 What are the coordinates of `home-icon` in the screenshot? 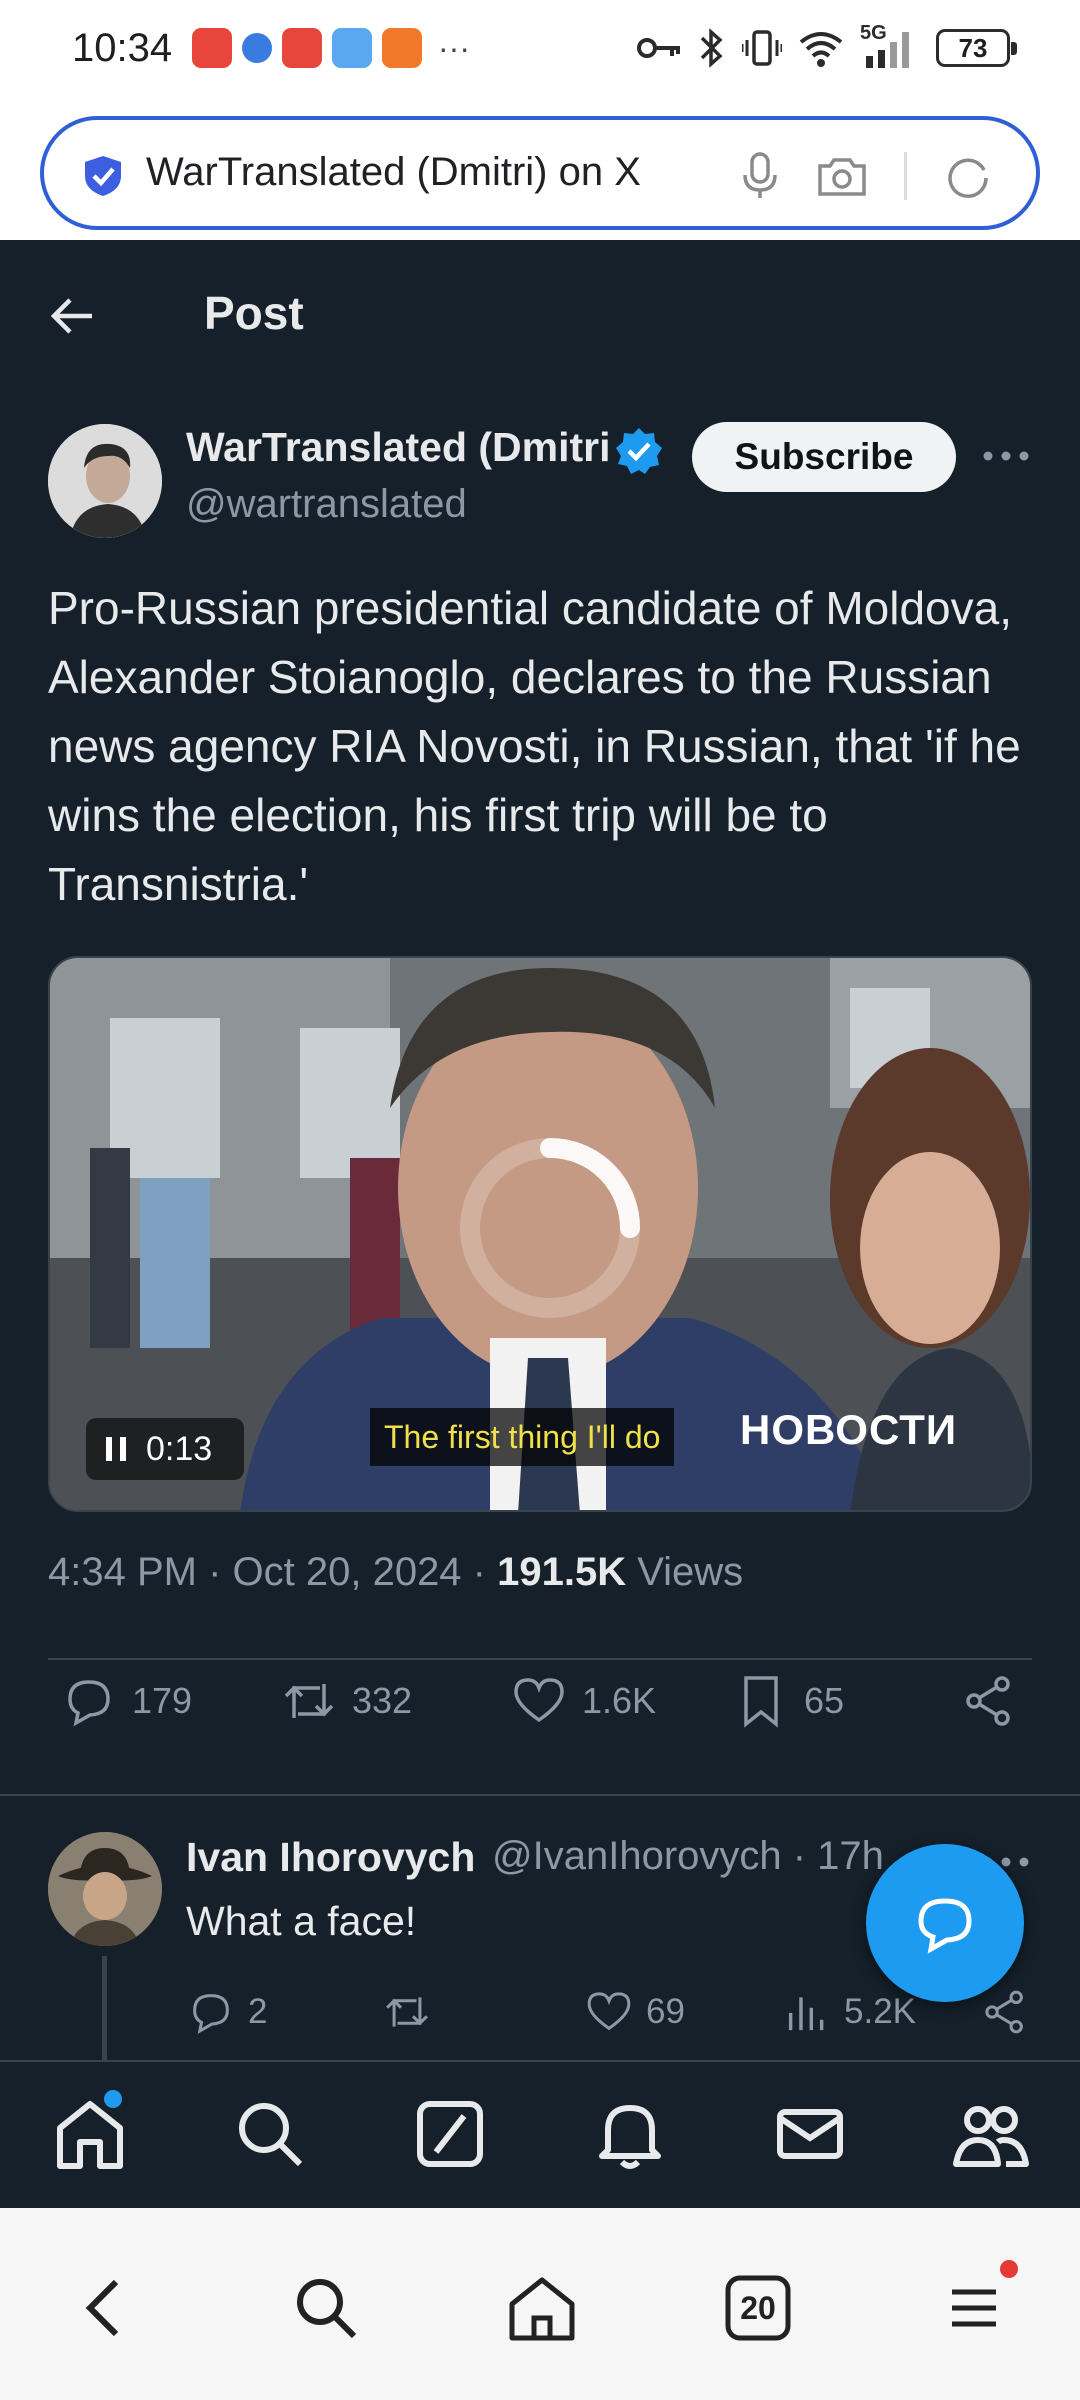 It's located at (542, 2309).